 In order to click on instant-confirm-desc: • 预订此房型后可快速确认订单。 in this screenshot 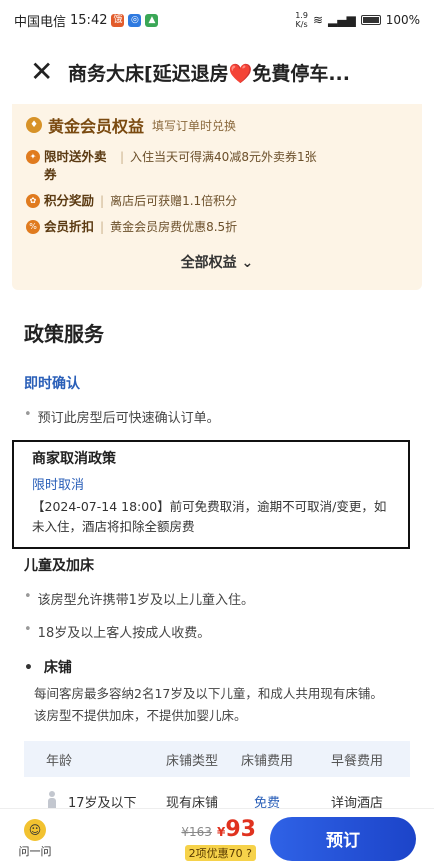, I will do `click(217, 416)`.